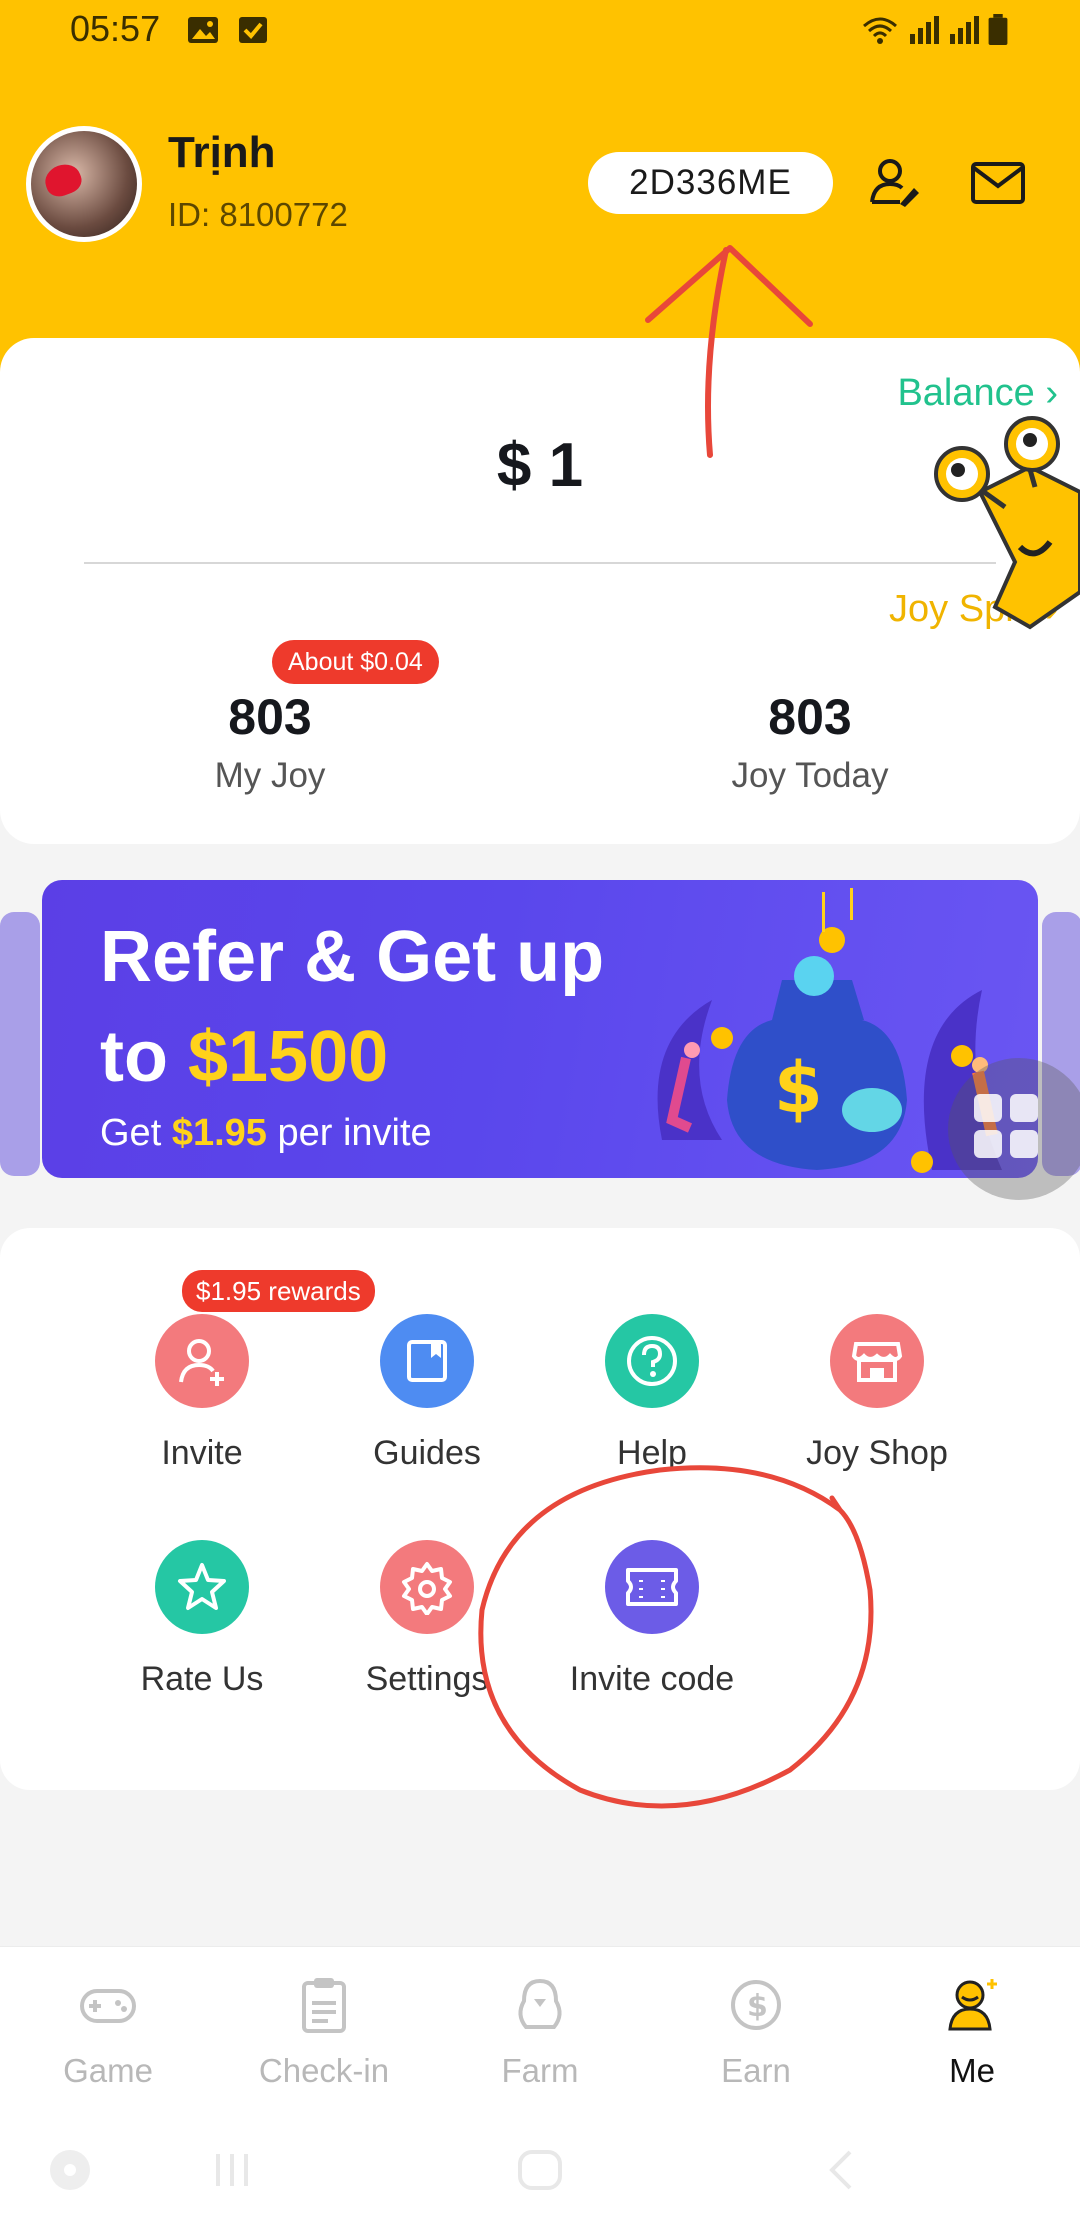 The width and height of the screenshot is (1080, 2220). What do you see at coordinates (253, 30) in the screenshot?
I see `checkbox-notification-icon` at bounding box center [253, 30].